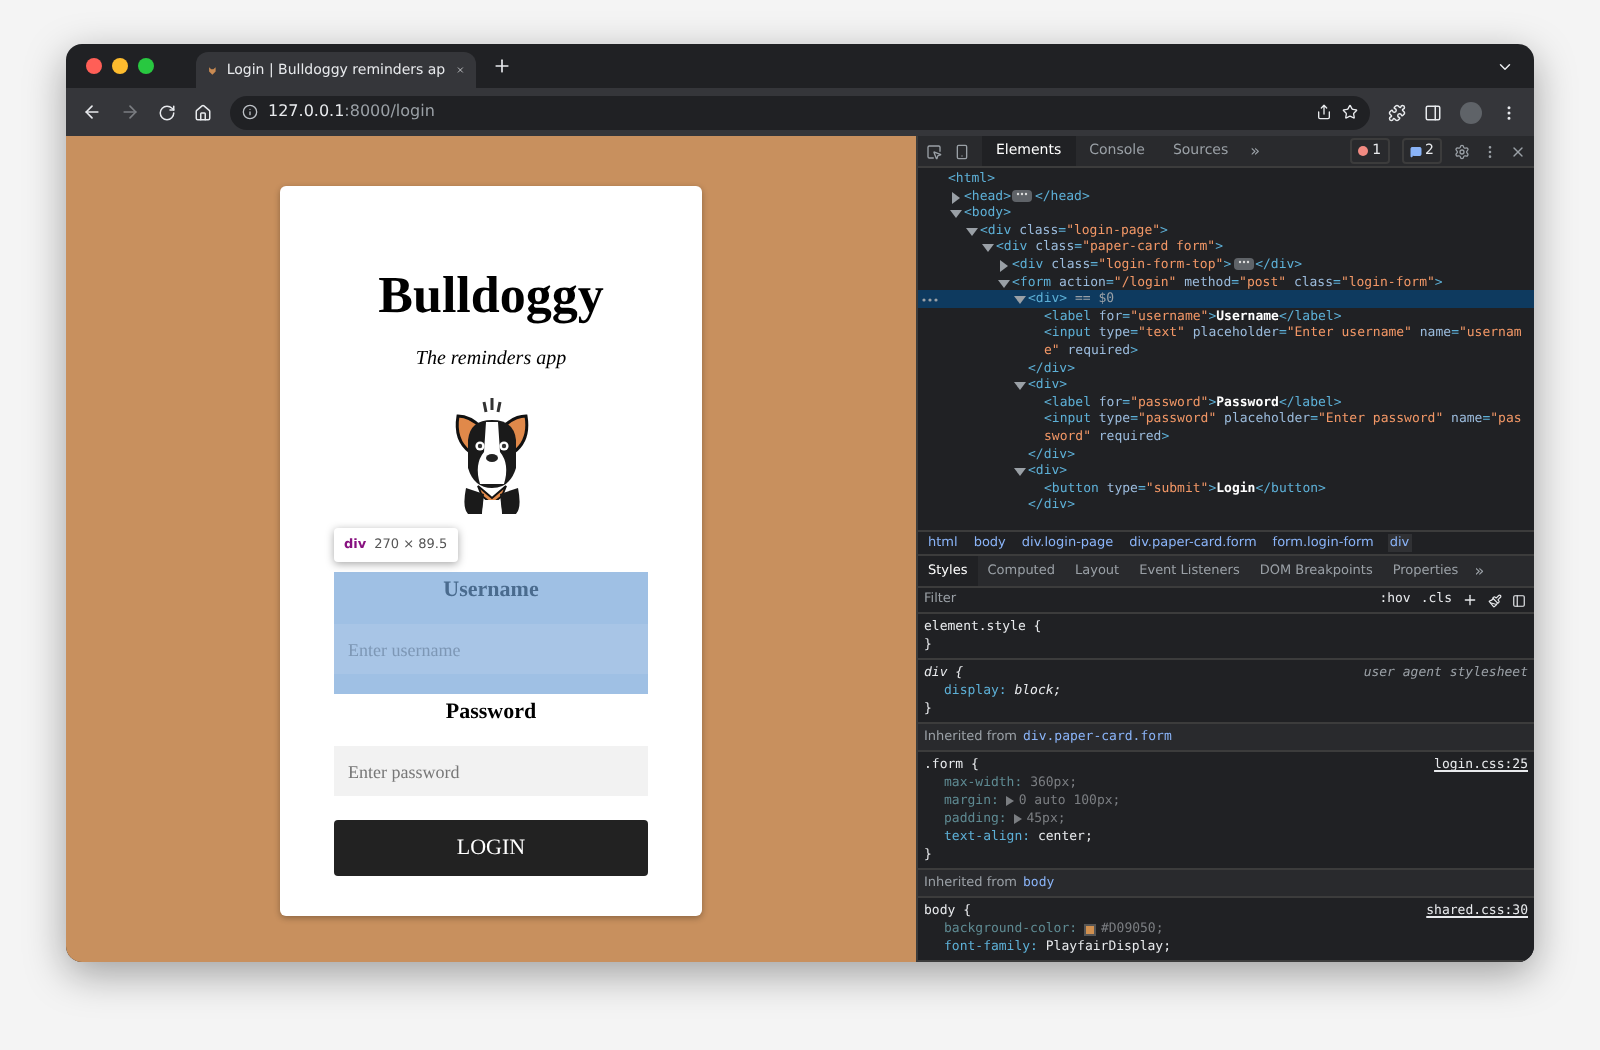  What do you see at coordinates (1350, 112) in the screenshot?
I see `bookmark-star-icon` at bounding box center [1350, 112].